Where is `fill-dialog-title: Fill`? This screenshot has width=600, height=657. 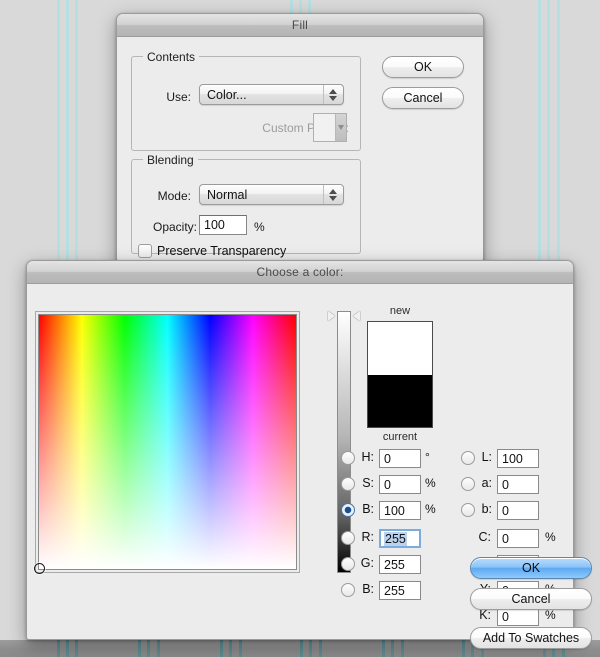
fill-dialog-title: Fill is located at coordinates (300, 25).